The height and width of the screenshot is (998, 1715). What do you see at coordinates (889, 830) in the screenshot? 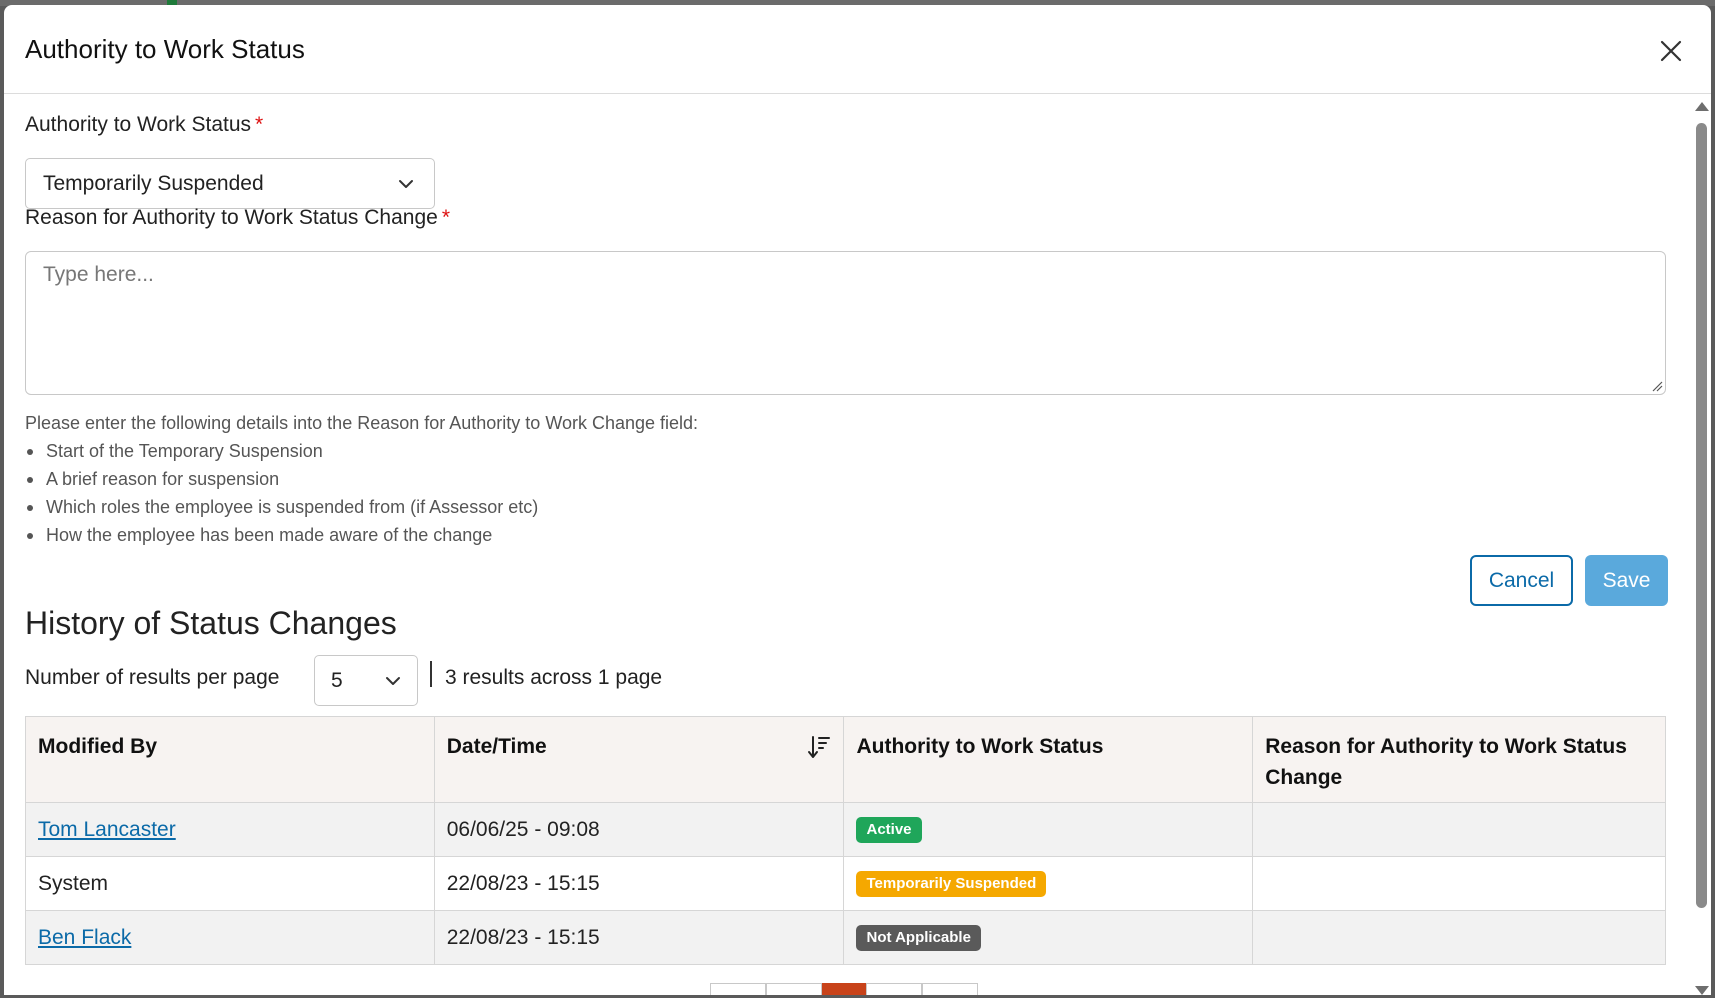
I see `status-badge: Active` at bounding box center [889, 830].